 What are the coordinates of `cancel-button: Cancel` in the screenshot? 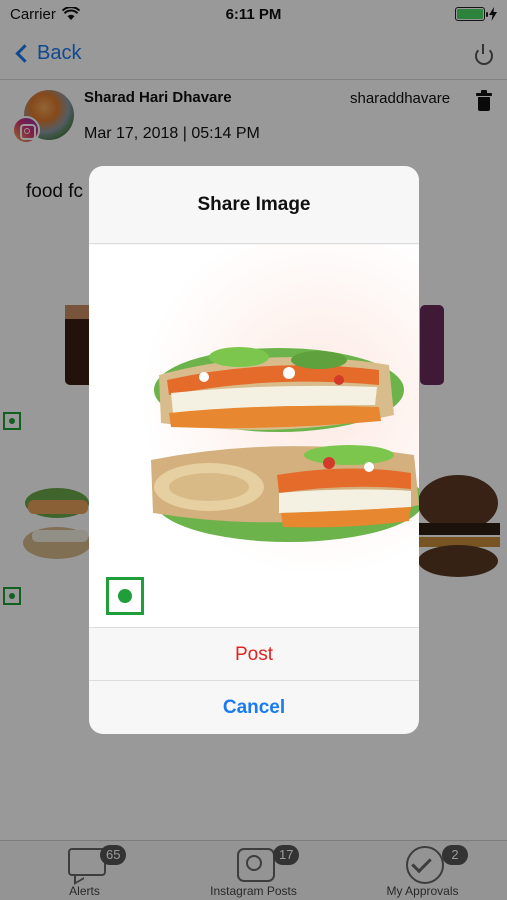 It's located at (254, 707).